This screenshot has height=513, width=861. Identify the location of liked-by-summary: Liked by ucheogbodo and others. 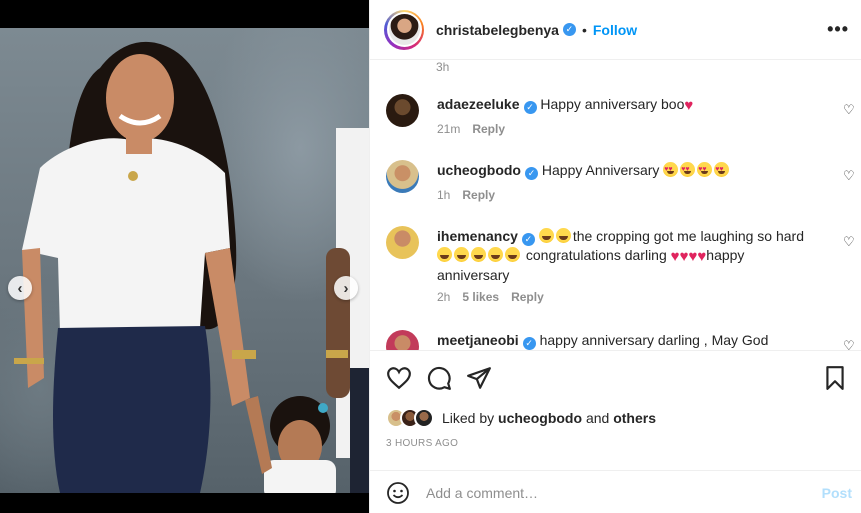
(521, 418).